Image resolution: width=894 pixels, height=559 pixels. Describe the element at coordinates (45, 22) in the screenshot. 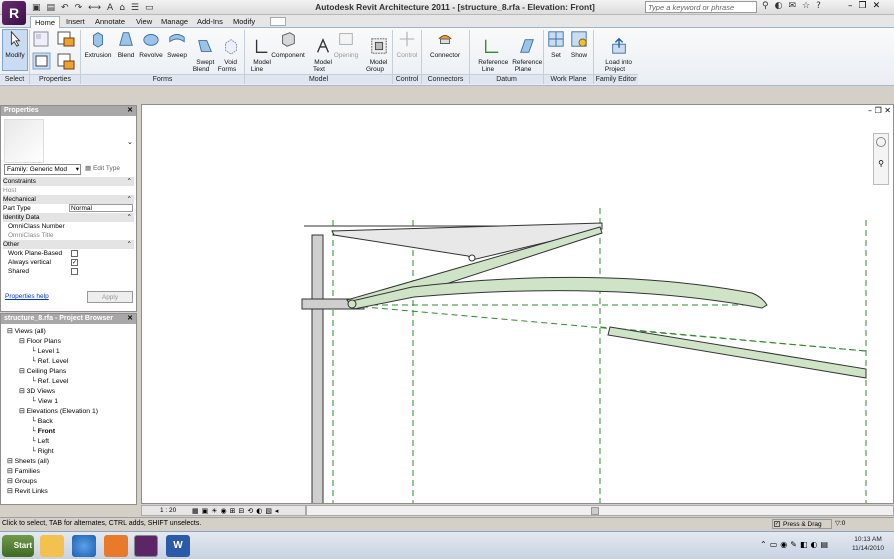

I see `tab-home: Home` at that location.